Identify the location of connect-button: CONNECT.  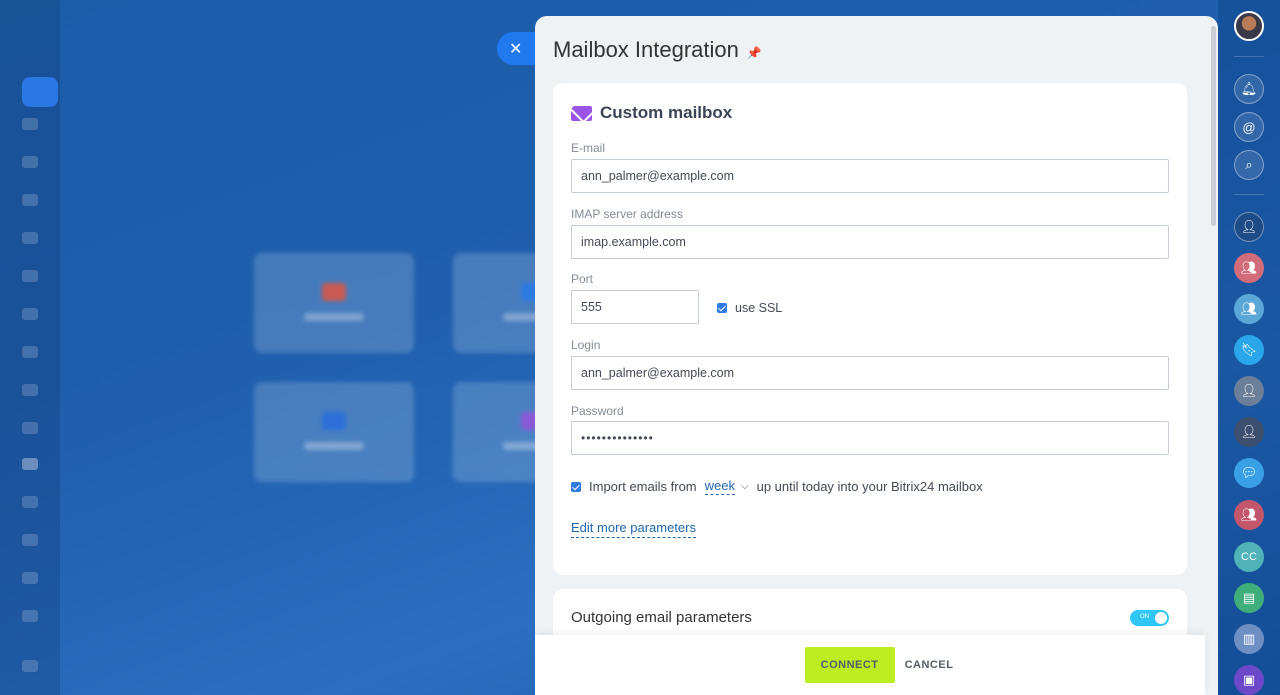
(849, 665).